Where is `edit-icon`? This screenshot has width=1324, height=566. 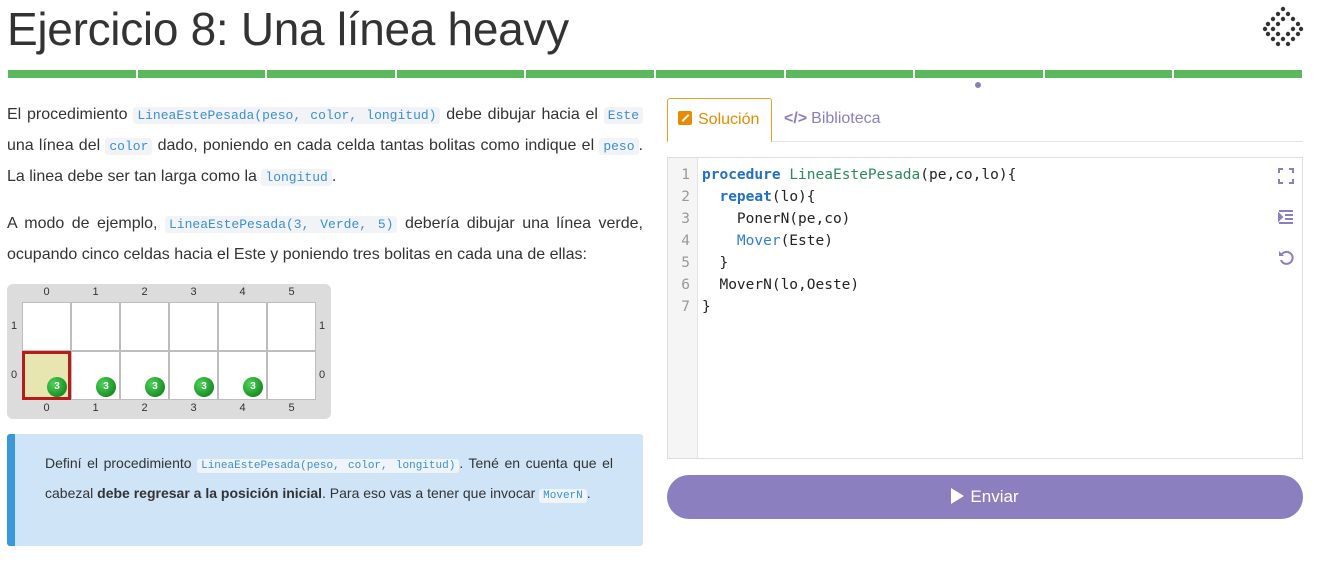 edit-icon is located at coordinates (685, 118).